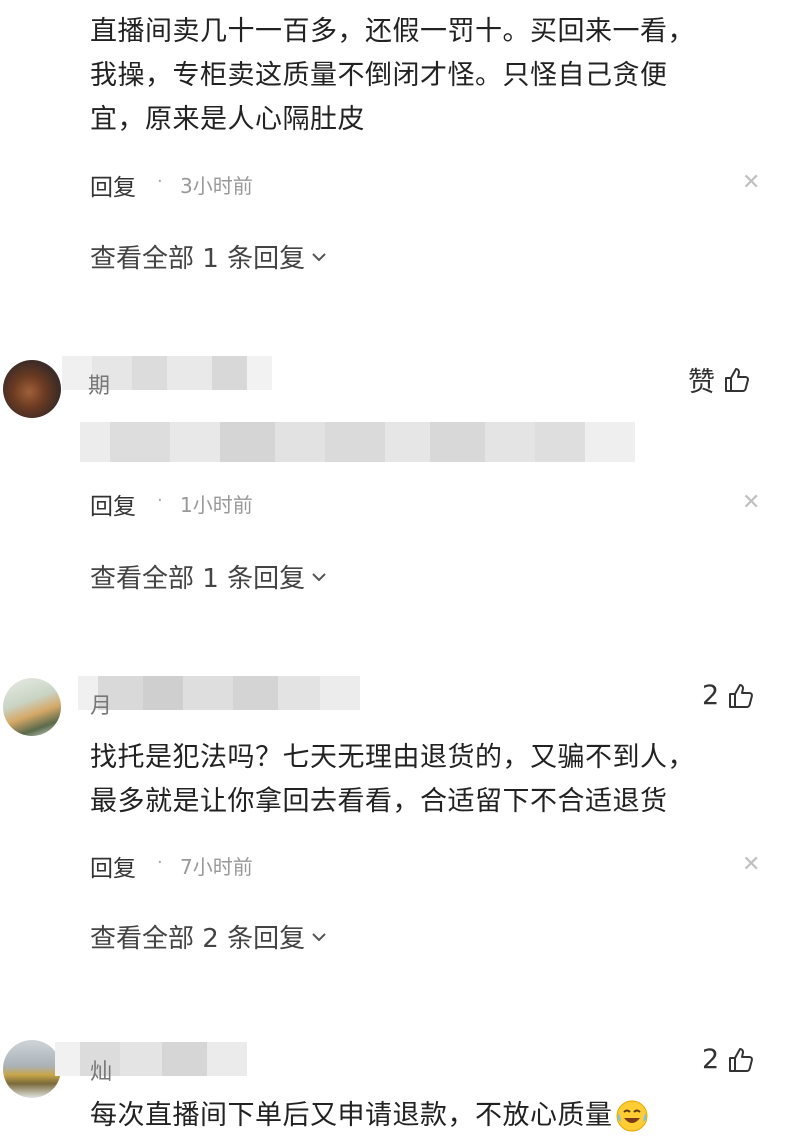  I want to click on username-fragment: 期, so click(99, 386).